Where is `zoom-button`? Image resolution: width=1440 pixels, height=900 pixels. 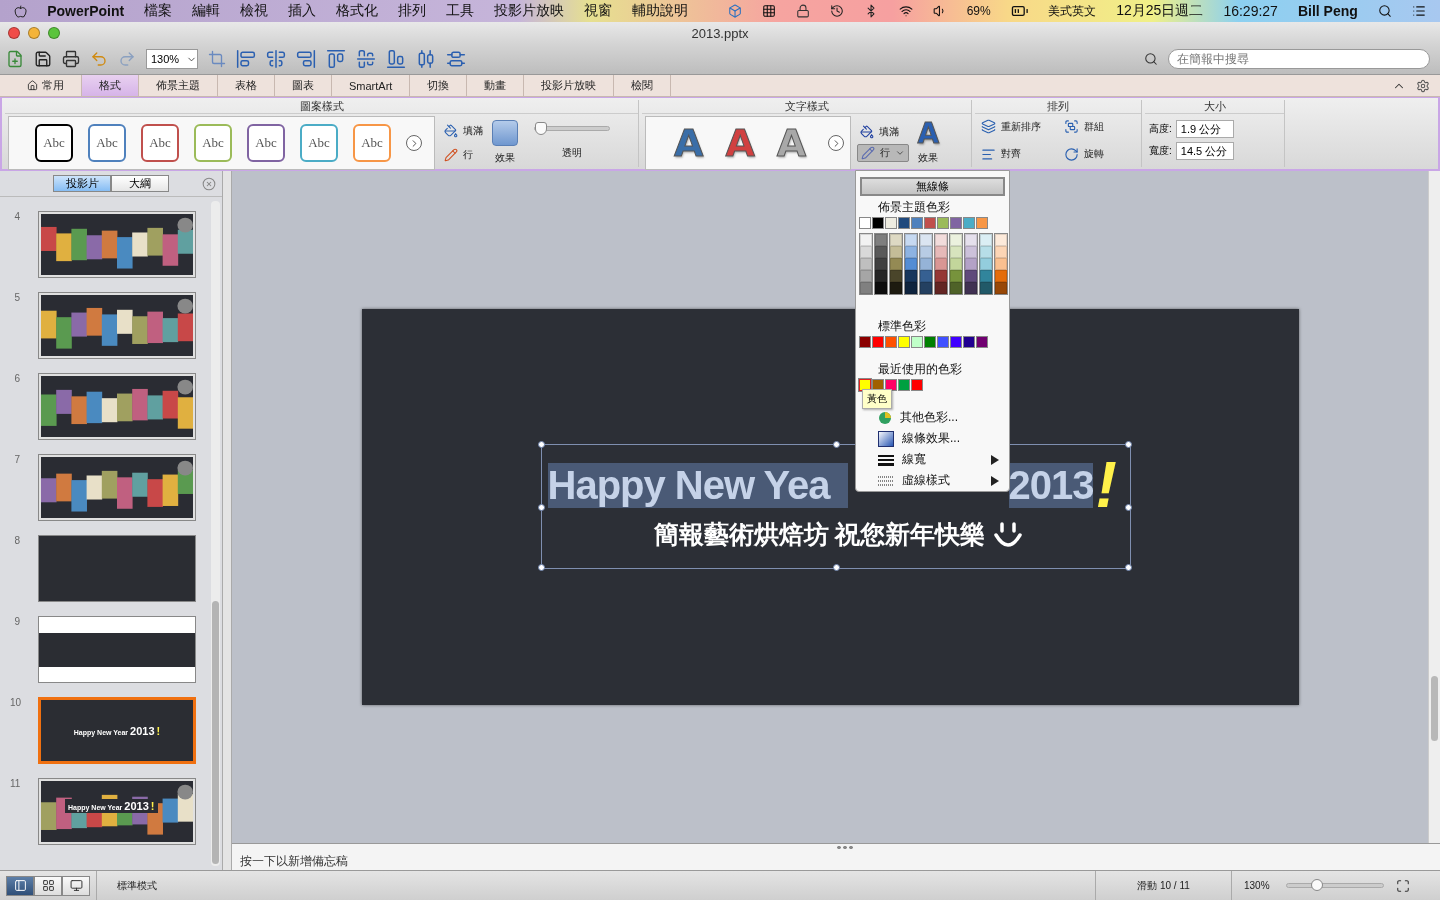 zoom-button is located at coordinates (54, 33).